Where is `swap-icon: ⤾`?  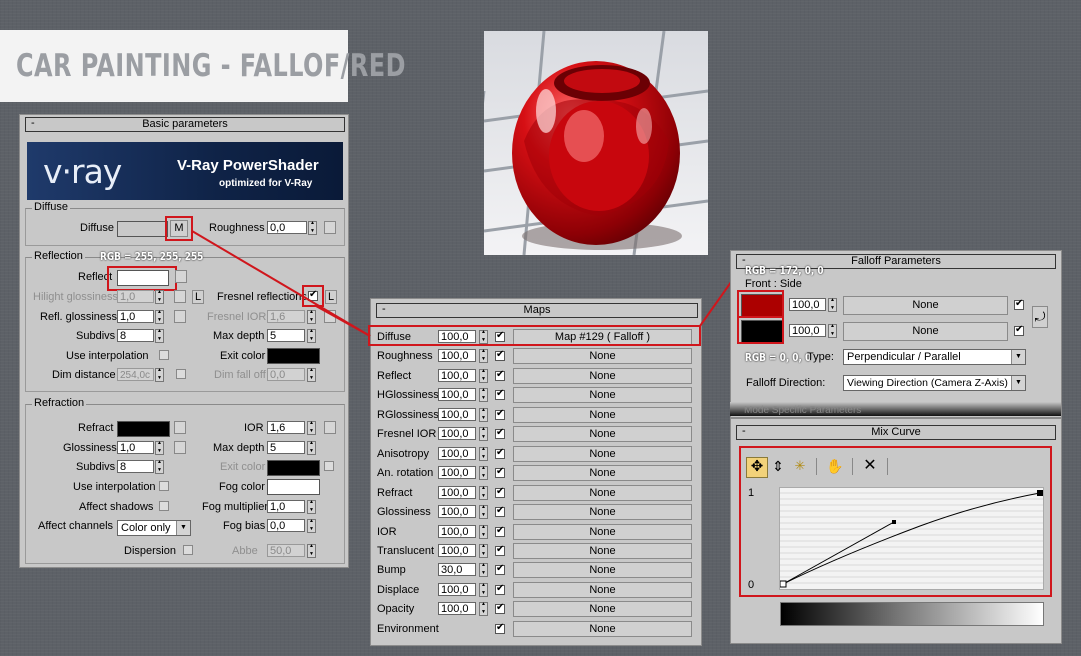 swap-icon: ⤾ is located at coordinates (1040, 316).